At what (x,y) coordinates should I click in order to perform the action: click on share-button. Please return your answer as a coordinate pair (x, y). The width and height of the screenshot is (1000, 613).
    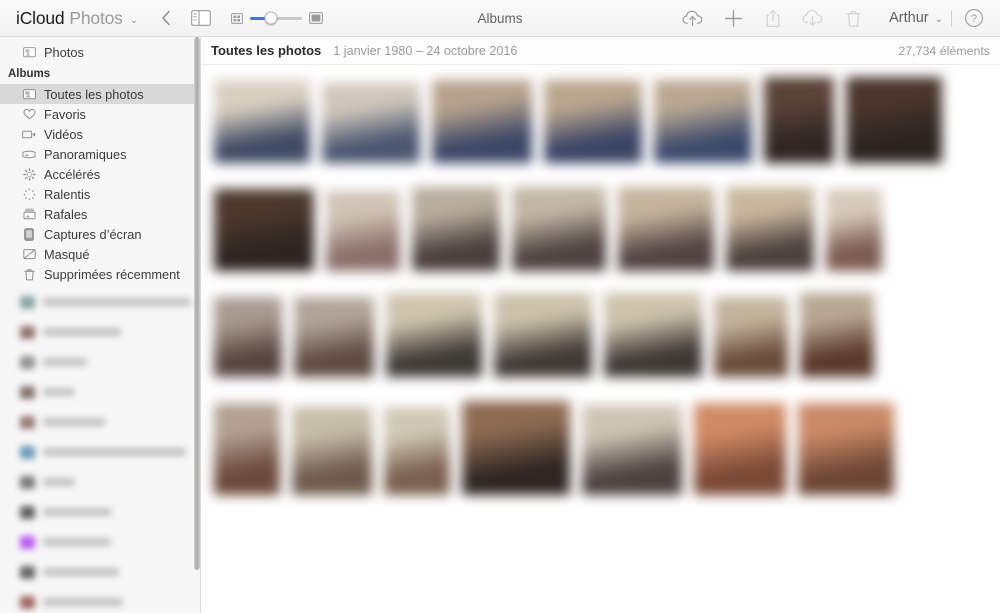
    Looking at the image, I should click on (773, 18).